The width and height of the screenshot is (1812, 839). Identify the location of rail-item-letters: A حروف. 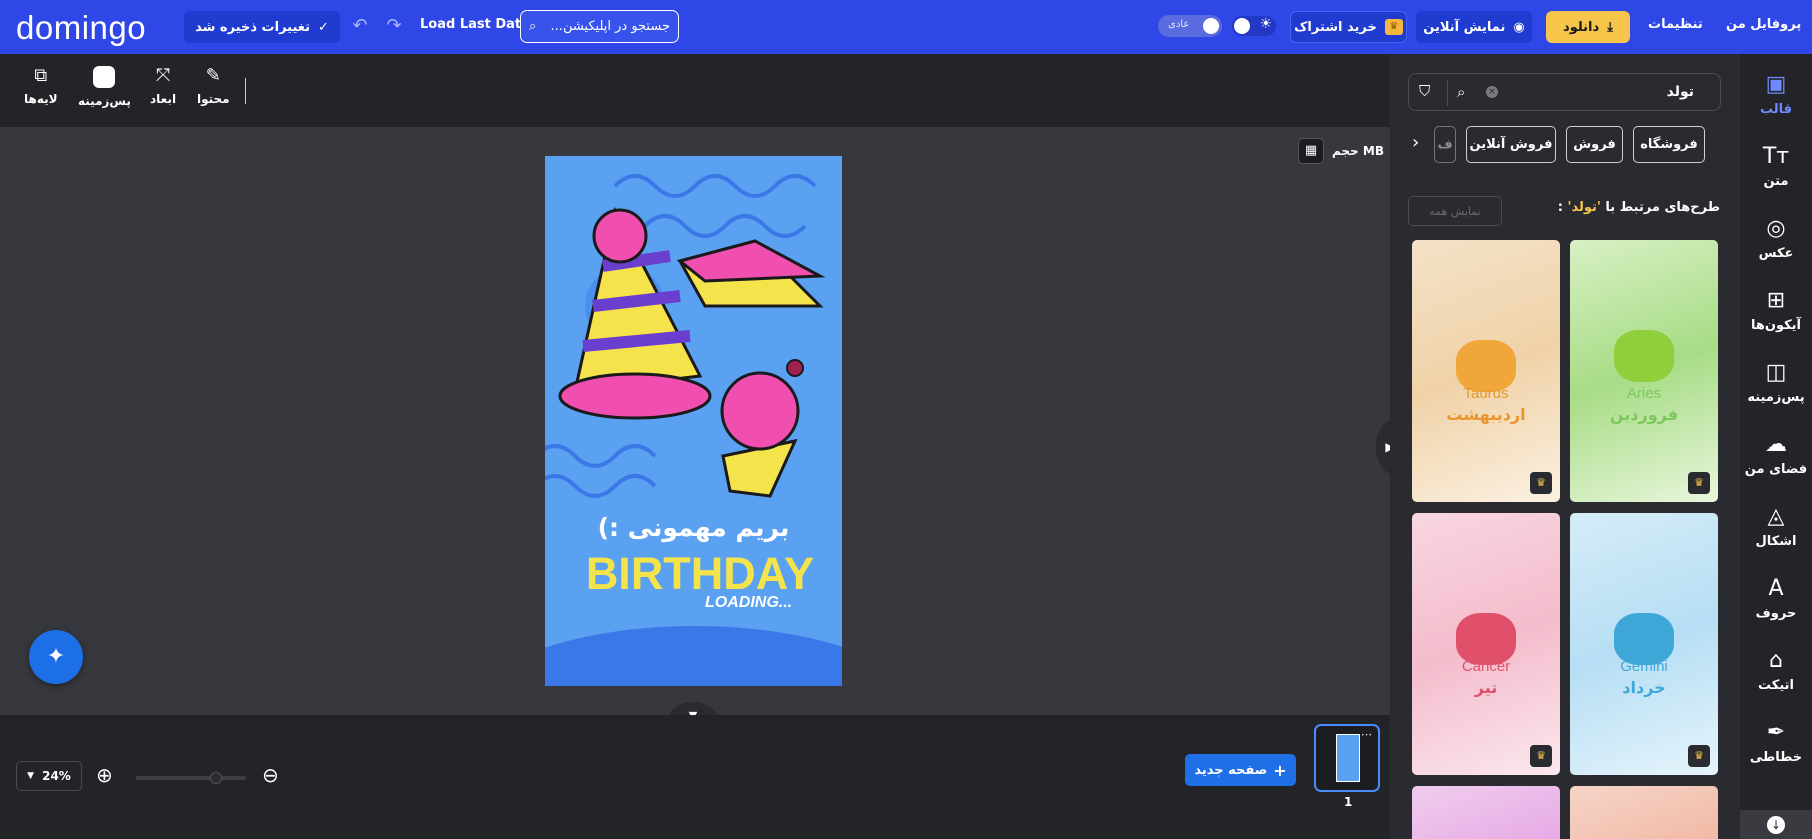
(1776, 599).